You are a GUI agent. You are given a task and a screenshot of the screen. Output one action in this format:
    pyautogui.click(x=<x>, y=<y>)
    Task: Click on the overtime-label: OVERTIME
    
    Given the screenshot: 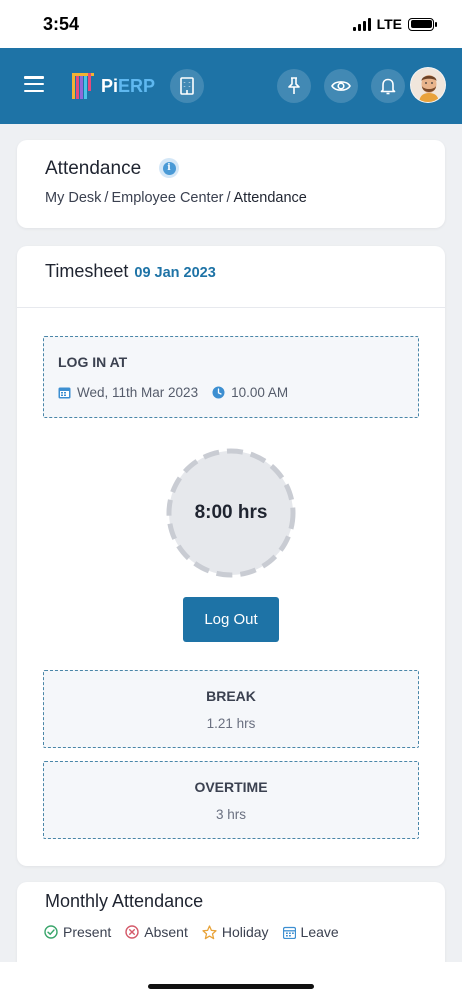 What is the action you would take?
    pyautogui.click(x=231, y=787)
    